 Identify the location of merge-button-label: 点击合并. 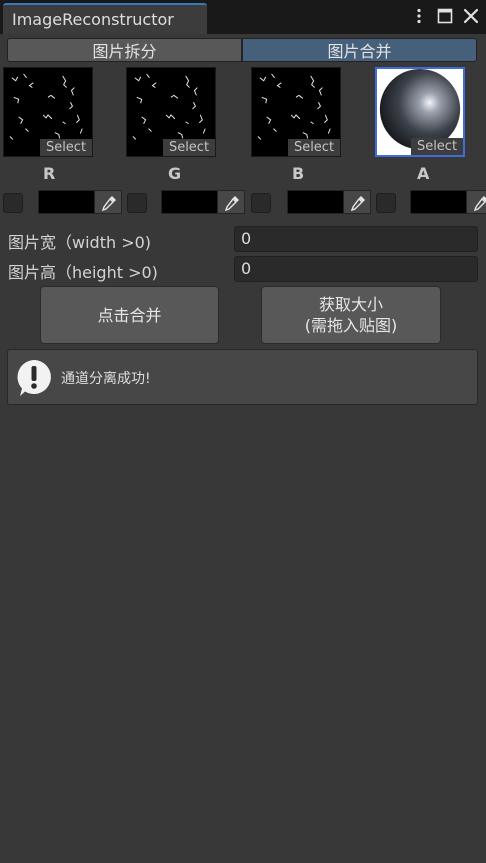
(129, 315).